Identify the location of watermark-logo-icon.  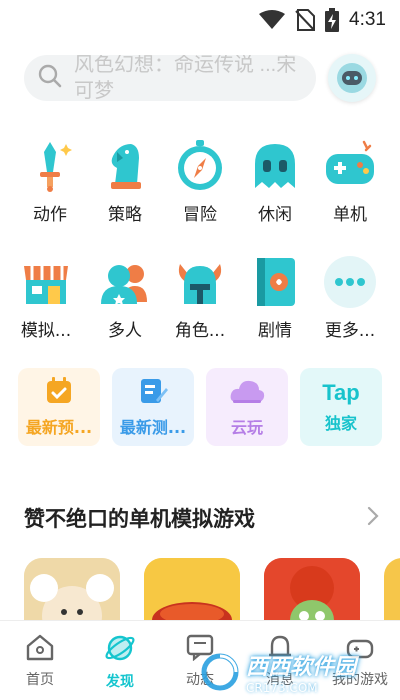
(220, 672).